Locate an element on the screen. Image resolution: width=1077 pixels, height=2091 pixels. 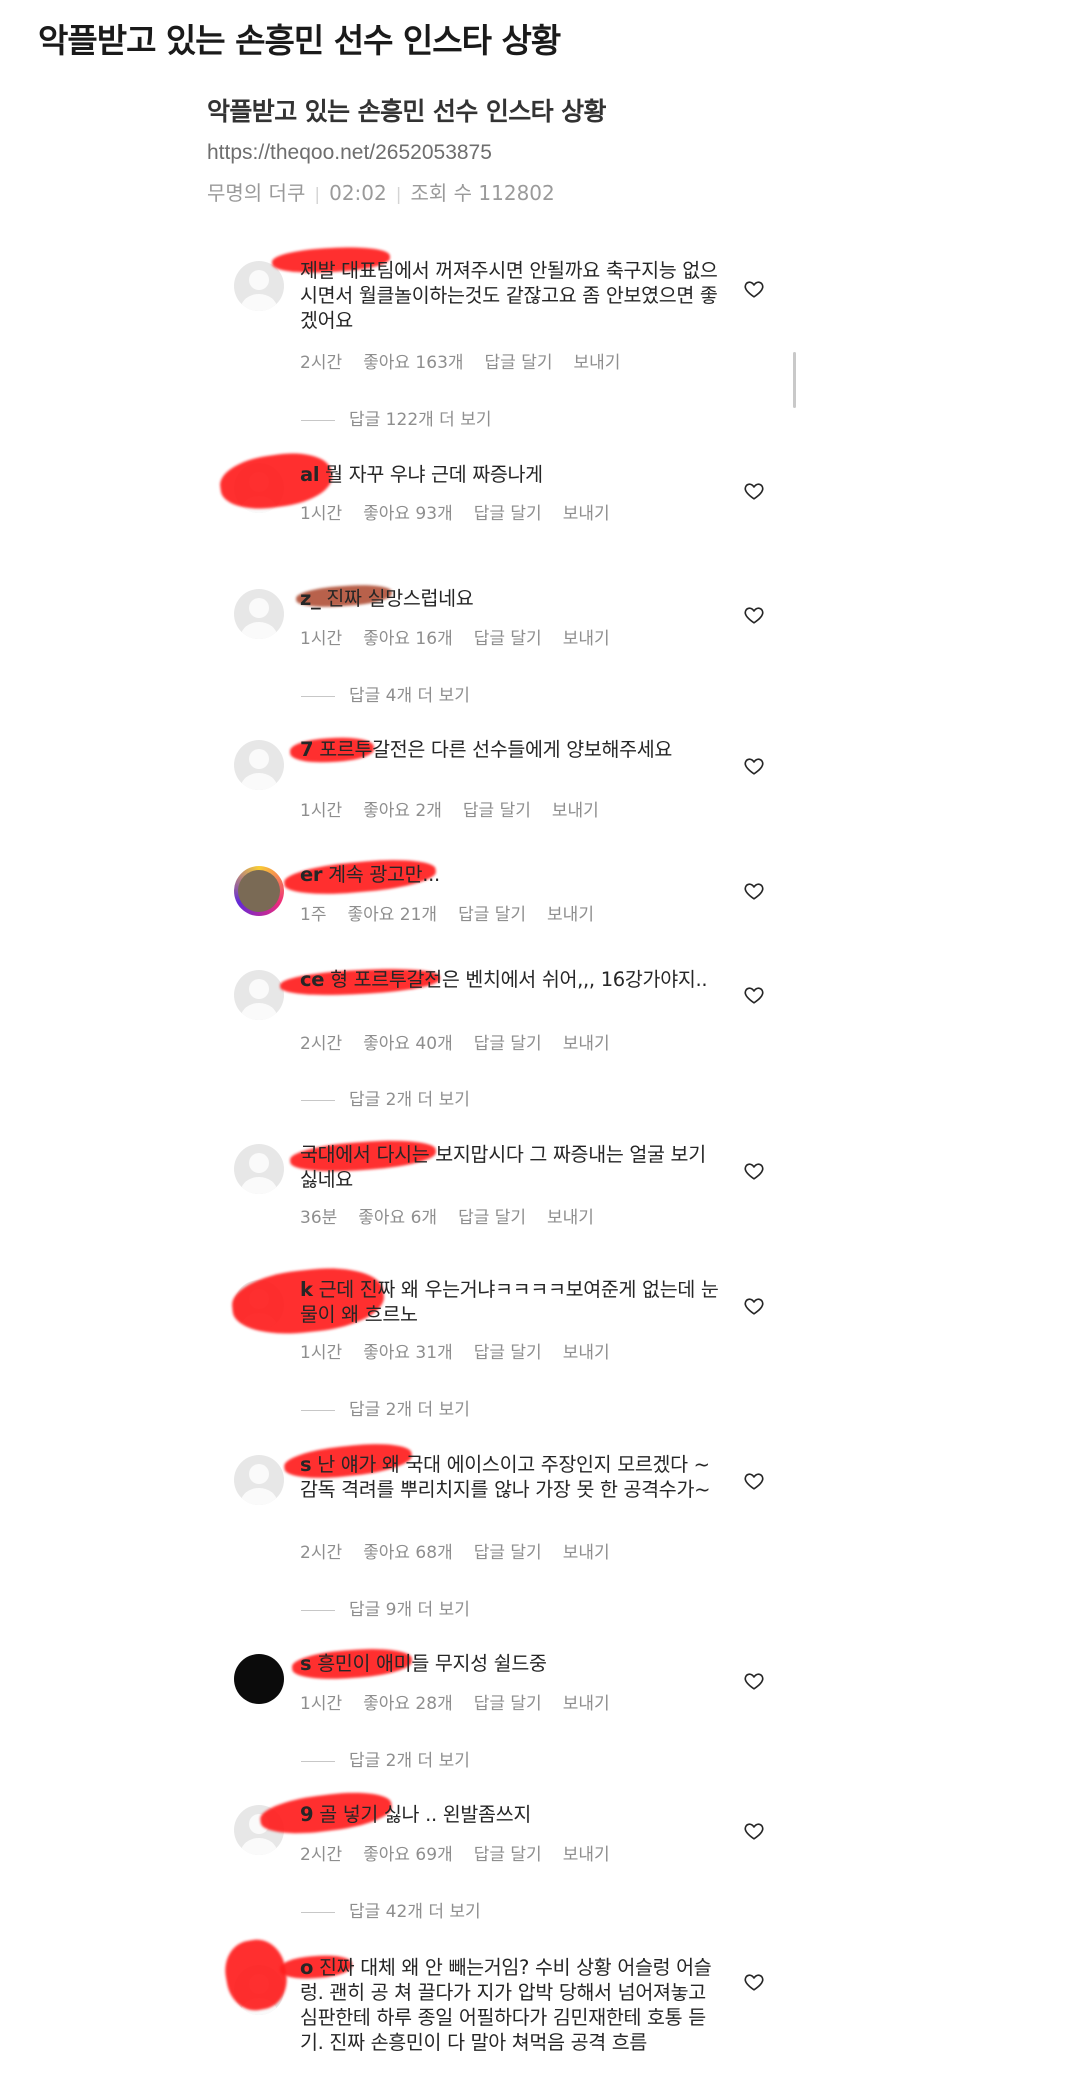
comment-text: 뭘 자꾸 우냐 근데 짜증나게 is located at coordinates (434, 474).